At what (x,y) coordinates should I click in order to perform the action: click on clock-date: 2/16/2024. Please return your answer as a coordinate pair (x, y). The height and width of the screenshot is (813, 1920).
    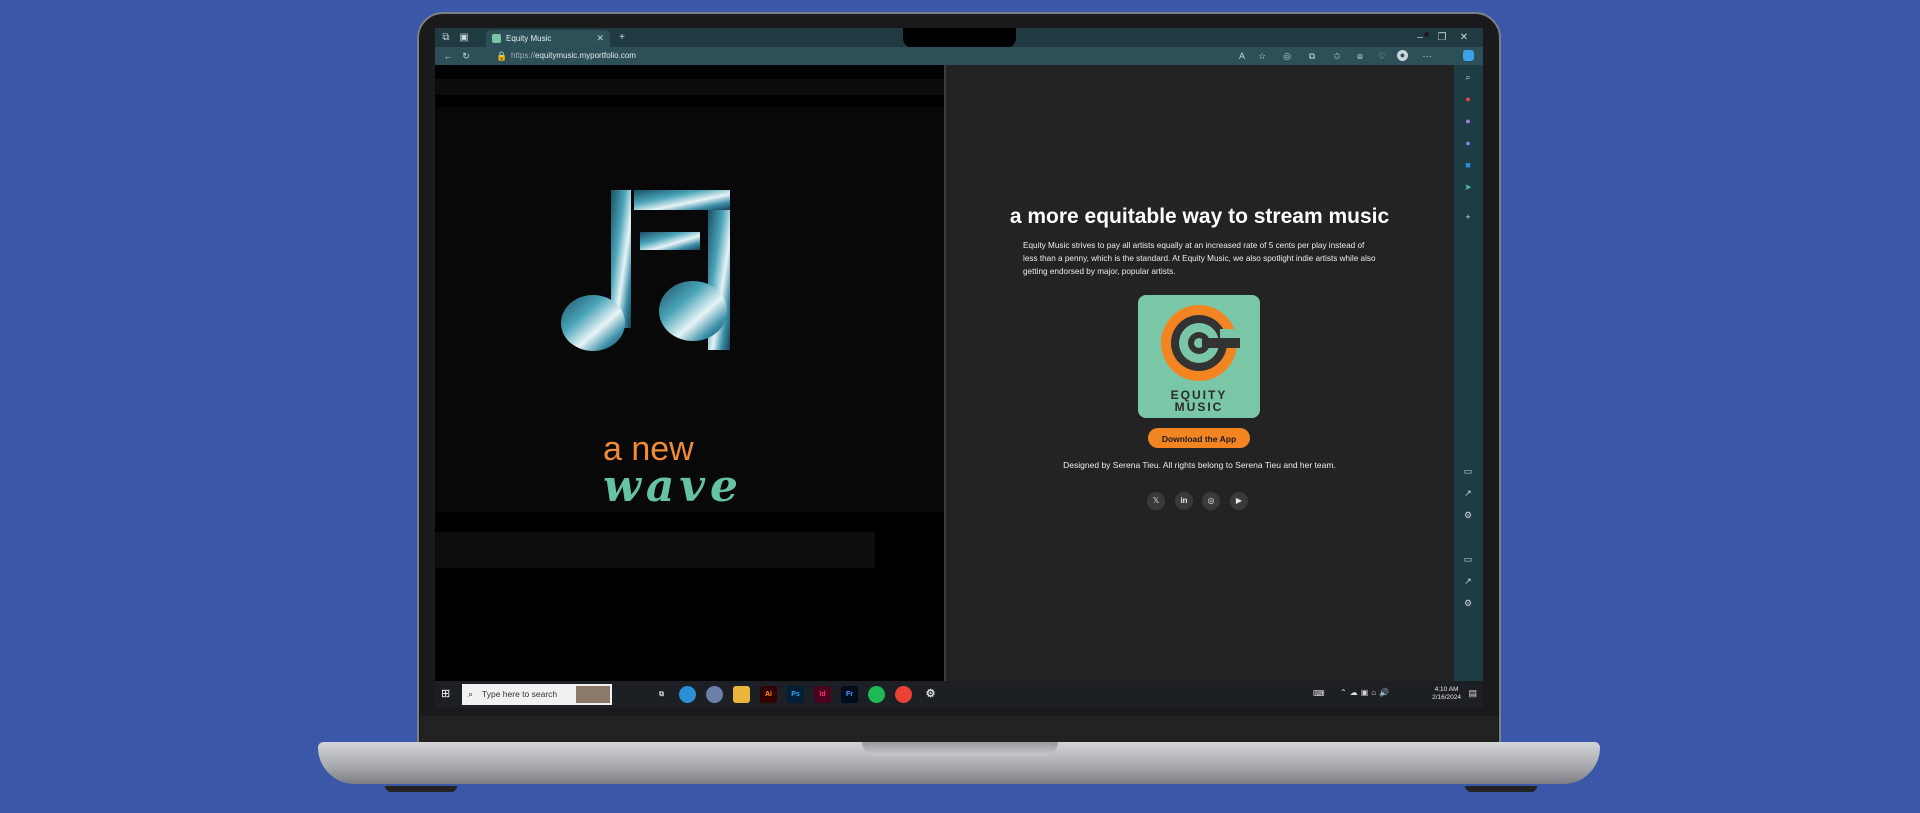
    Looking at the image, I should click on (1446, 697).